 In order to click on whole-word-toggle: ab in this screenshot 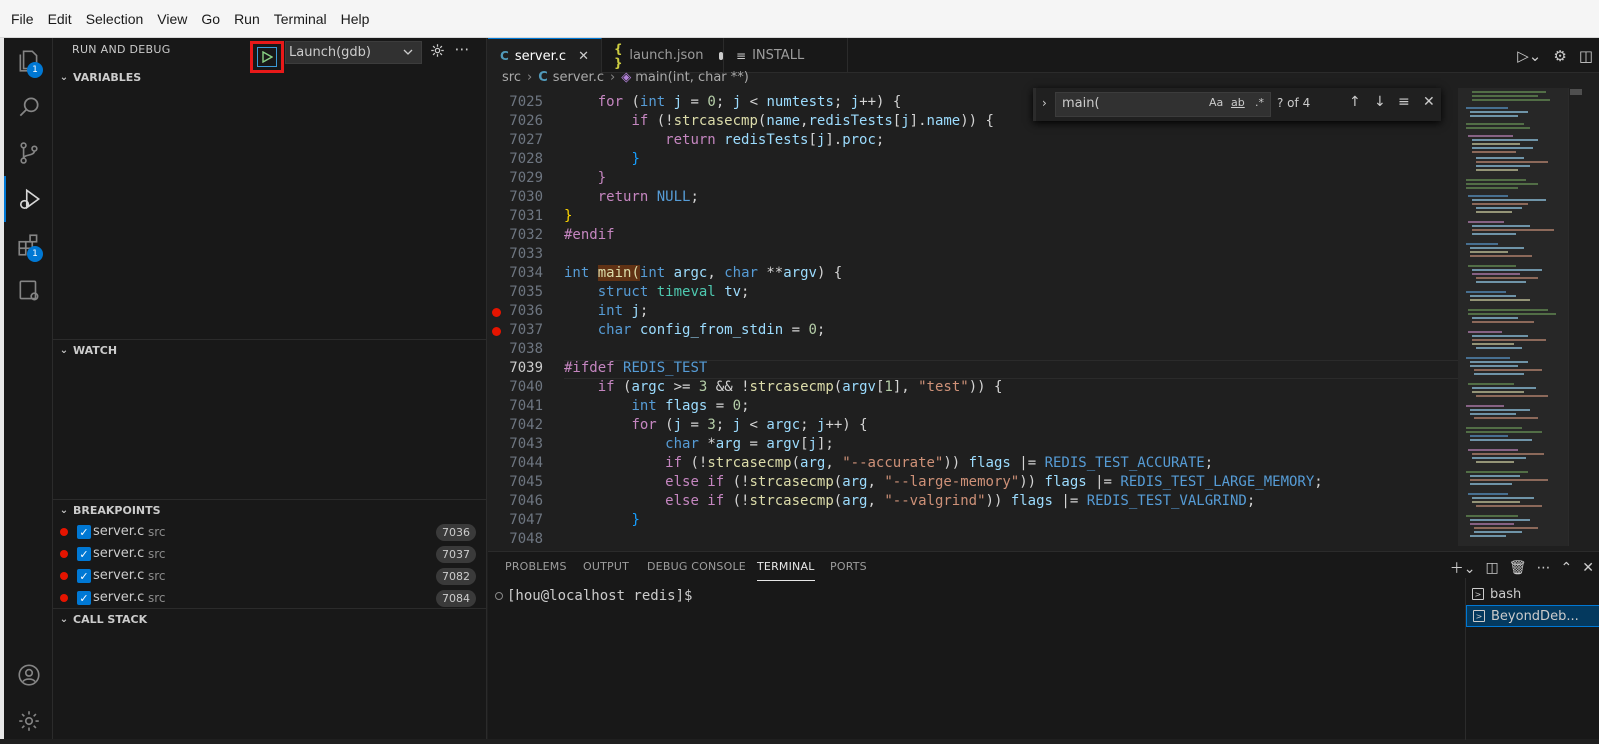, I will do `click(1238, 102)`.